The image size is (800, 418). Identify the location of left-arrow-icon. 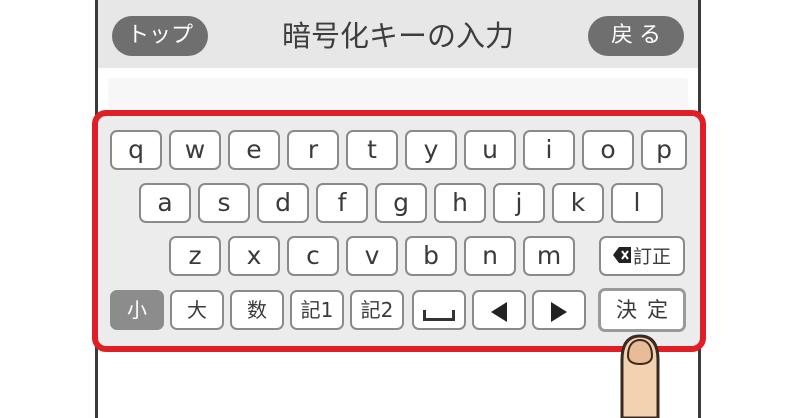
(499, 312).